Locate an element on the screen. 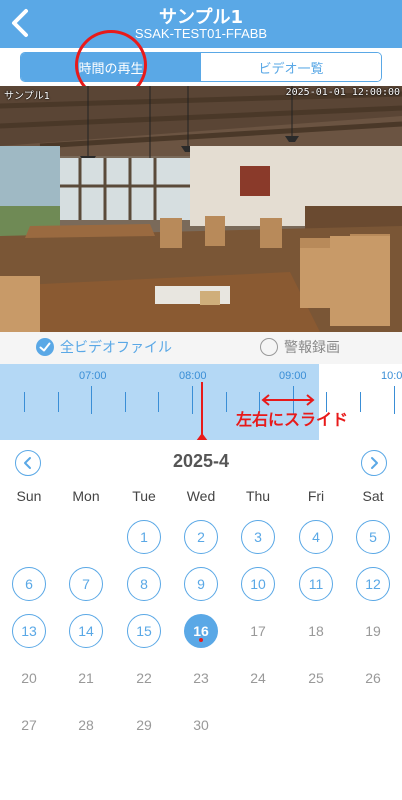  calendar-day: 3 is located at coordinates (258, 537).